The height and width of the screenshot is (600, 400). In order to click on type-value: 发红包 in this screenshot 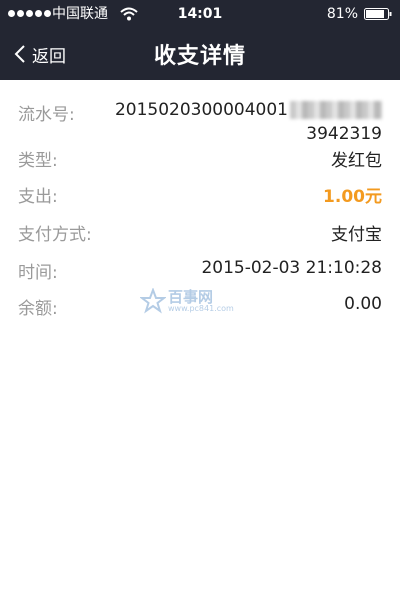, I will do `click(356, 161)`.